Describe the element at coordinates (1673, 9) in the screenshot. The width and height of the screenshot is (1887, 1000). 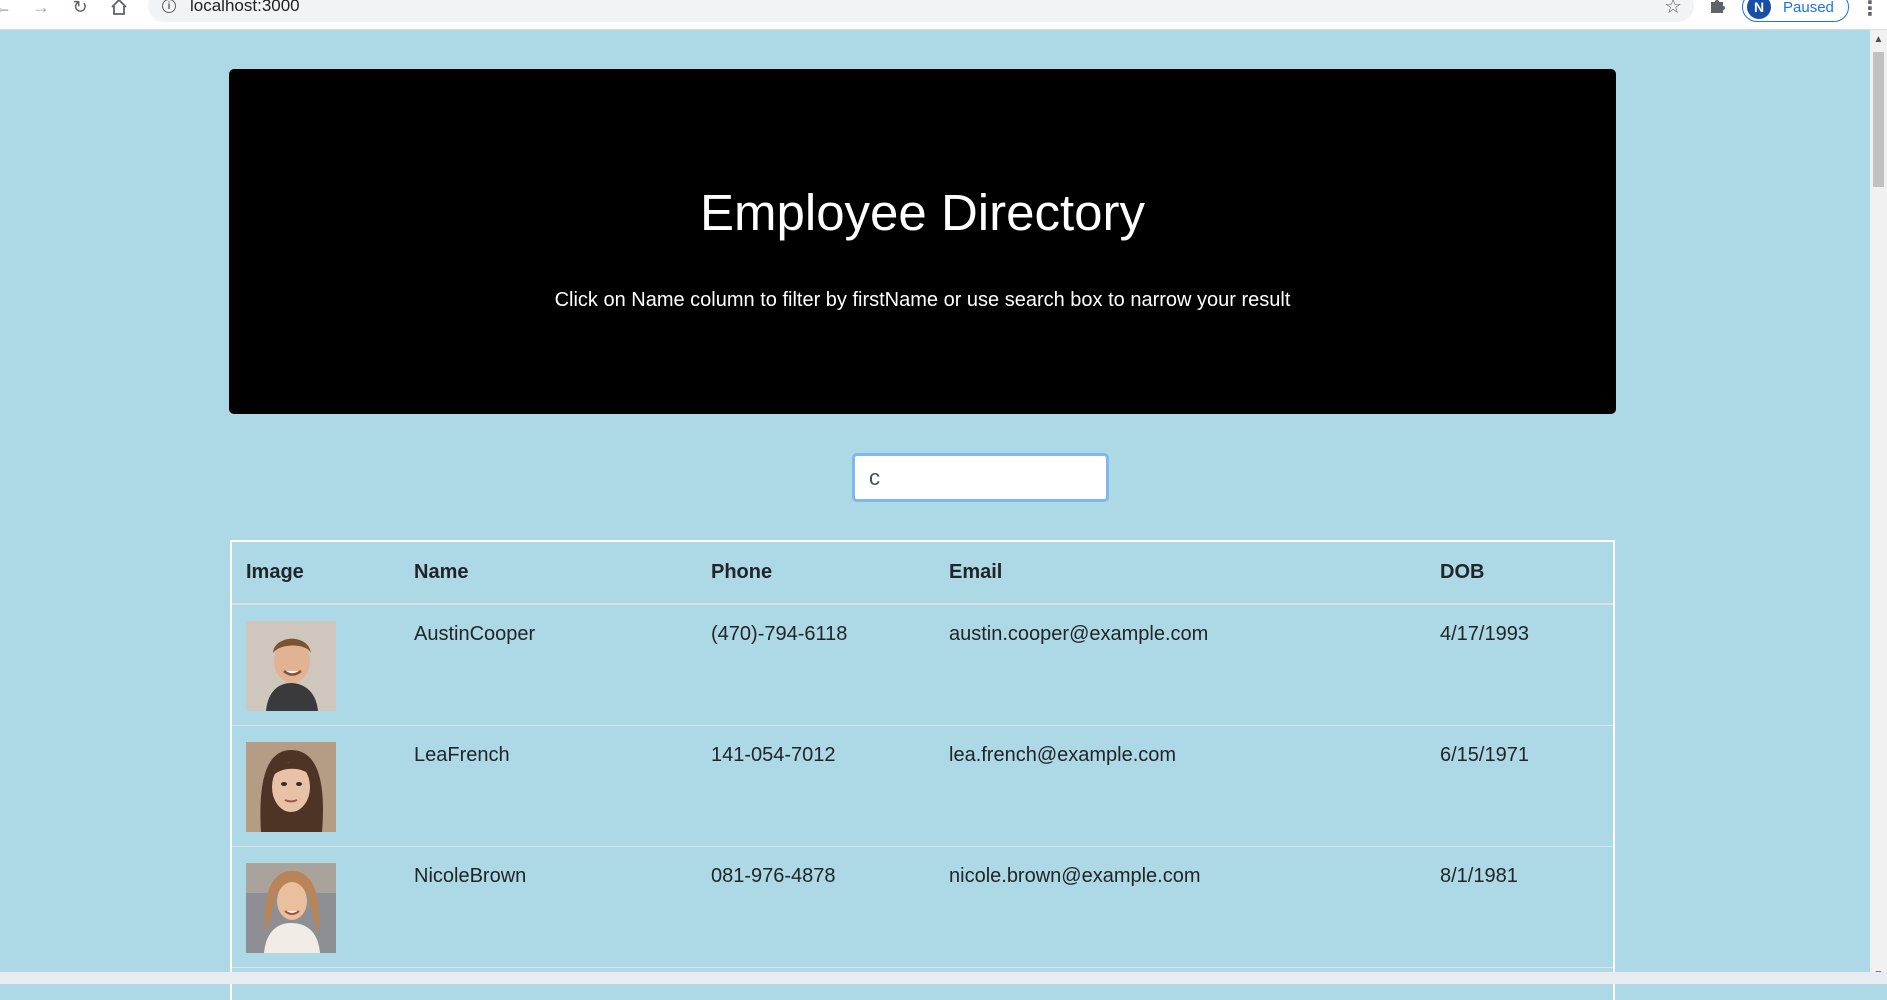
I see `star-icon: ☆` at that location.